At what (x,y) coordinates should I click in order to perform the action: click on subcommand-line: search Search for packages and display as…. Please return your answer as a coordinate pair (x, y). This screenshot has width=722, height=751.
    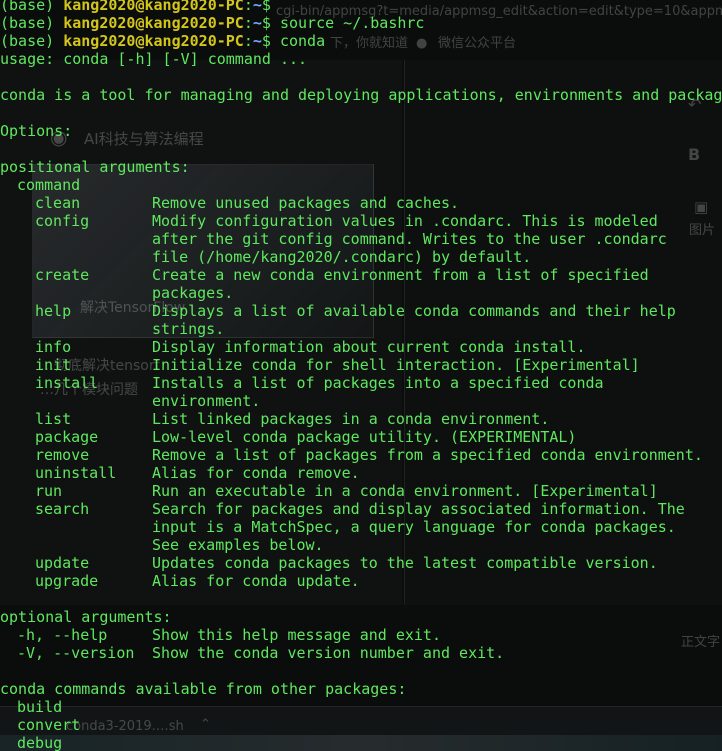
    Looking at the image, I should click on (361, 509).